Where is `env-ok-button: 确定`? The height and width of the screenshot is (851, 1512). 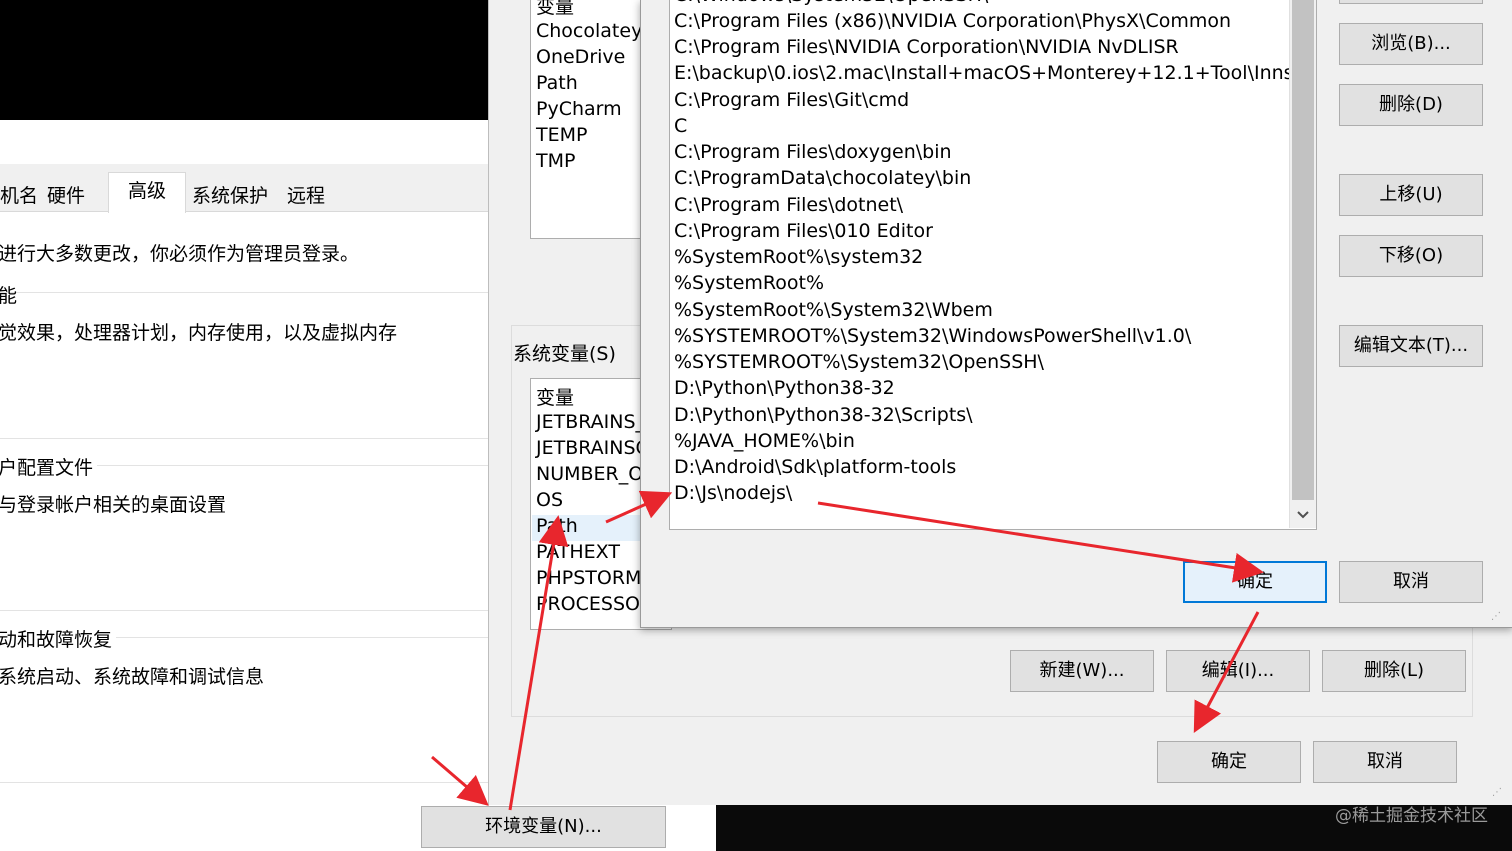 env-ok-button: 确定 is located at coordinates (1229, 762).